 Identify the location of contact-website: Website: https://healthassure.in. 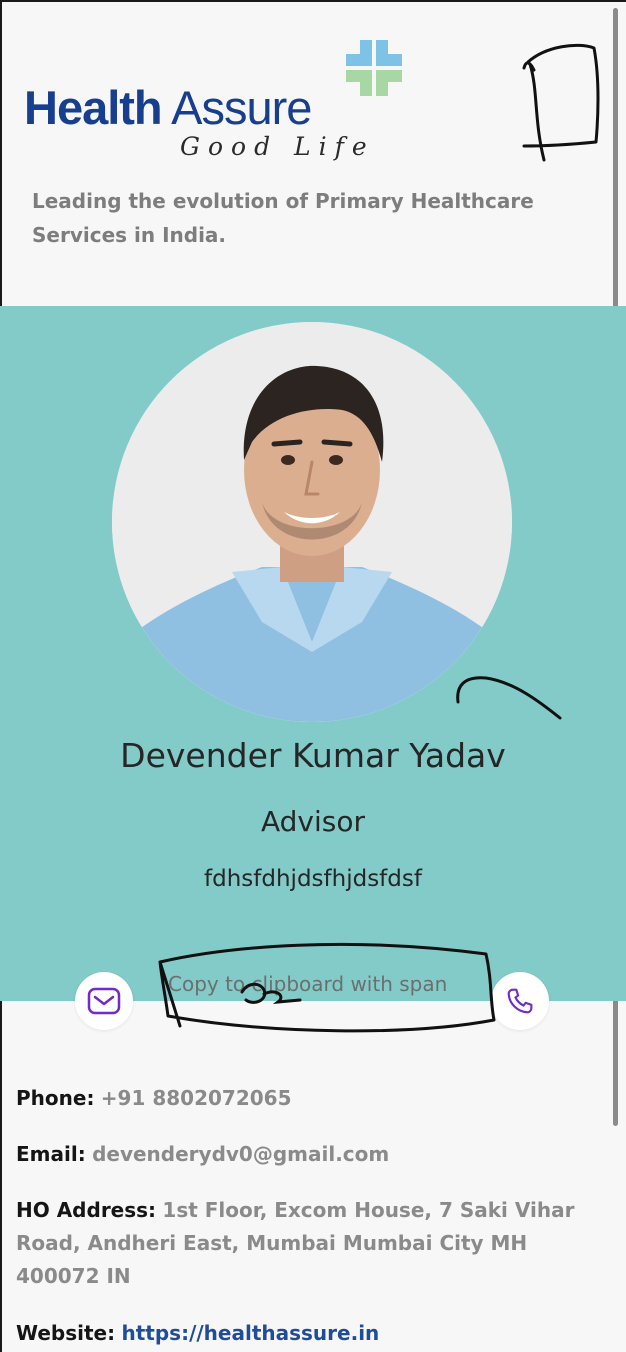
(306, 1333).